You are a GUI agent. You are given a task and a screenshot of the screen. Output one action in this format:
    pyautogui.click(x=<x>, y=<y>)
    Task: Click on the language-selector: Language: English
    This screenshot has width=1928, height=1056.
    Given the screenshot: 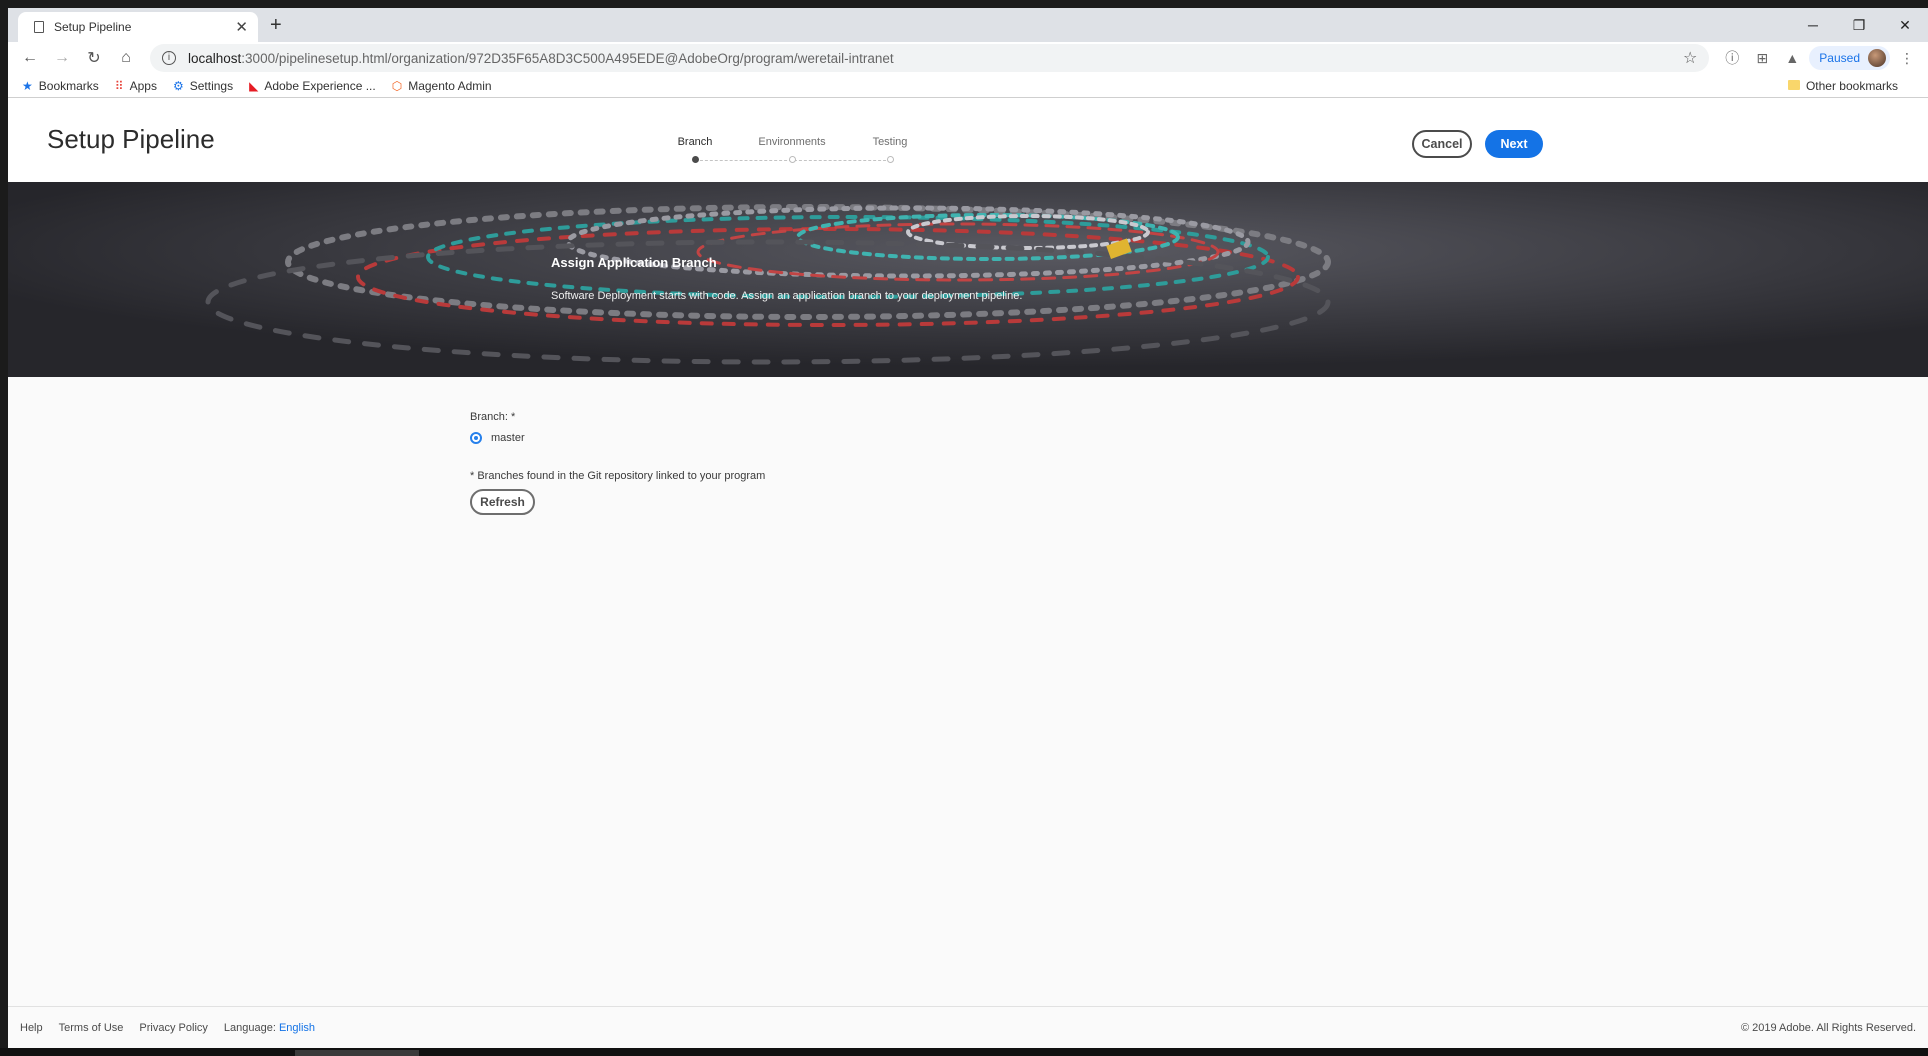 What is the action you would take?
    pyautogui.click(x=269, y=1028)
    